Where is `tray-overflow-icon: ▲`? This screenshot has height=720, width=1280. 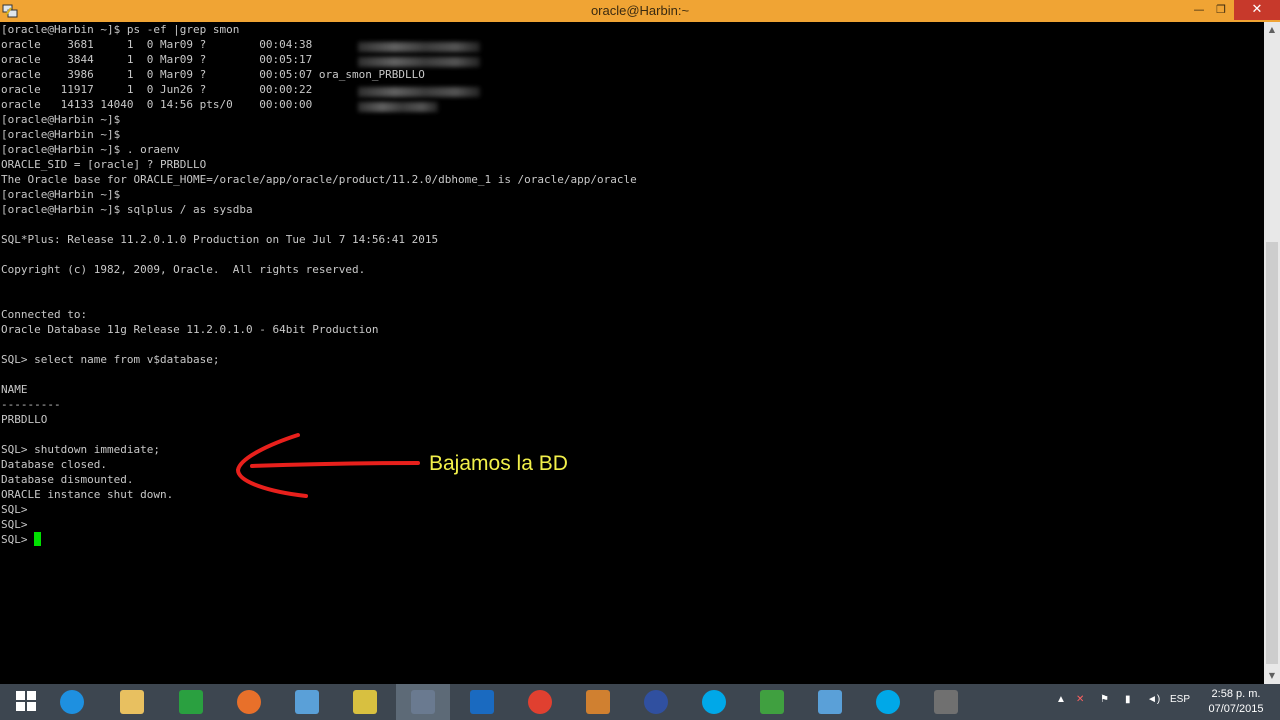 tray-overflow-icon: ▲ is located at coordinates (1061, 699).